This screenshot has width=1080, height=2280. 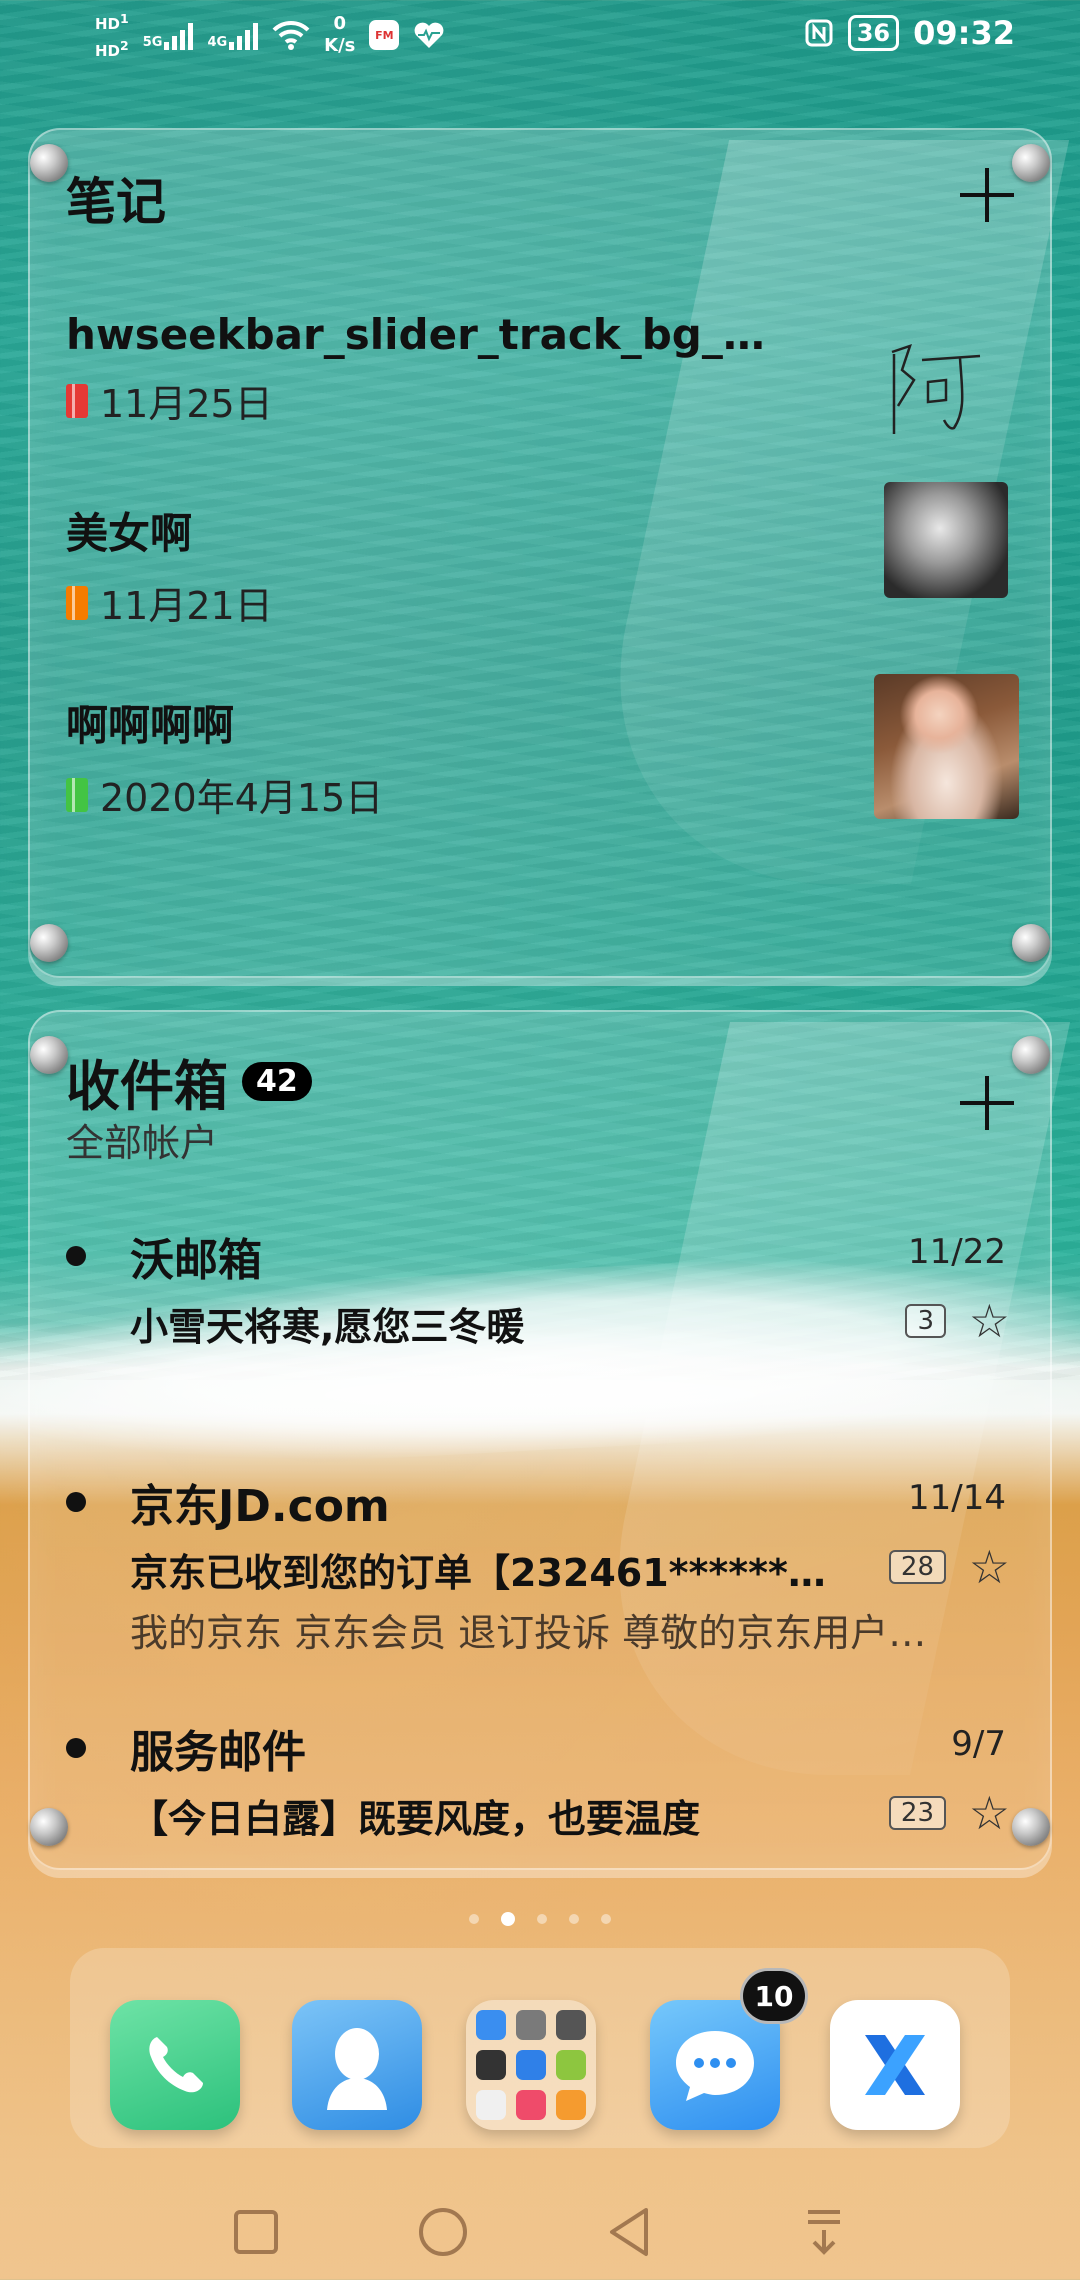 What do you see at coordinates (987, 195) in the screenshot?
I see `add-note-button` at bounding box center [987, 195].